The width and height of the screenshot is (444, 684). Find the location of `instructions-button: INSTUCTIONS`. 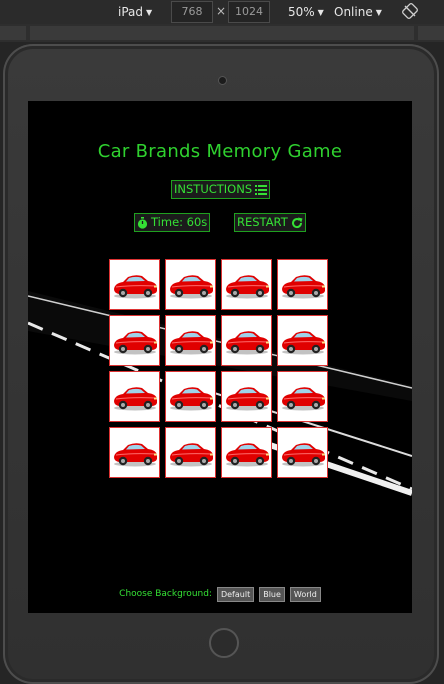

instructions-button: INSTUCTIONS is located at coordinates (221, 189).